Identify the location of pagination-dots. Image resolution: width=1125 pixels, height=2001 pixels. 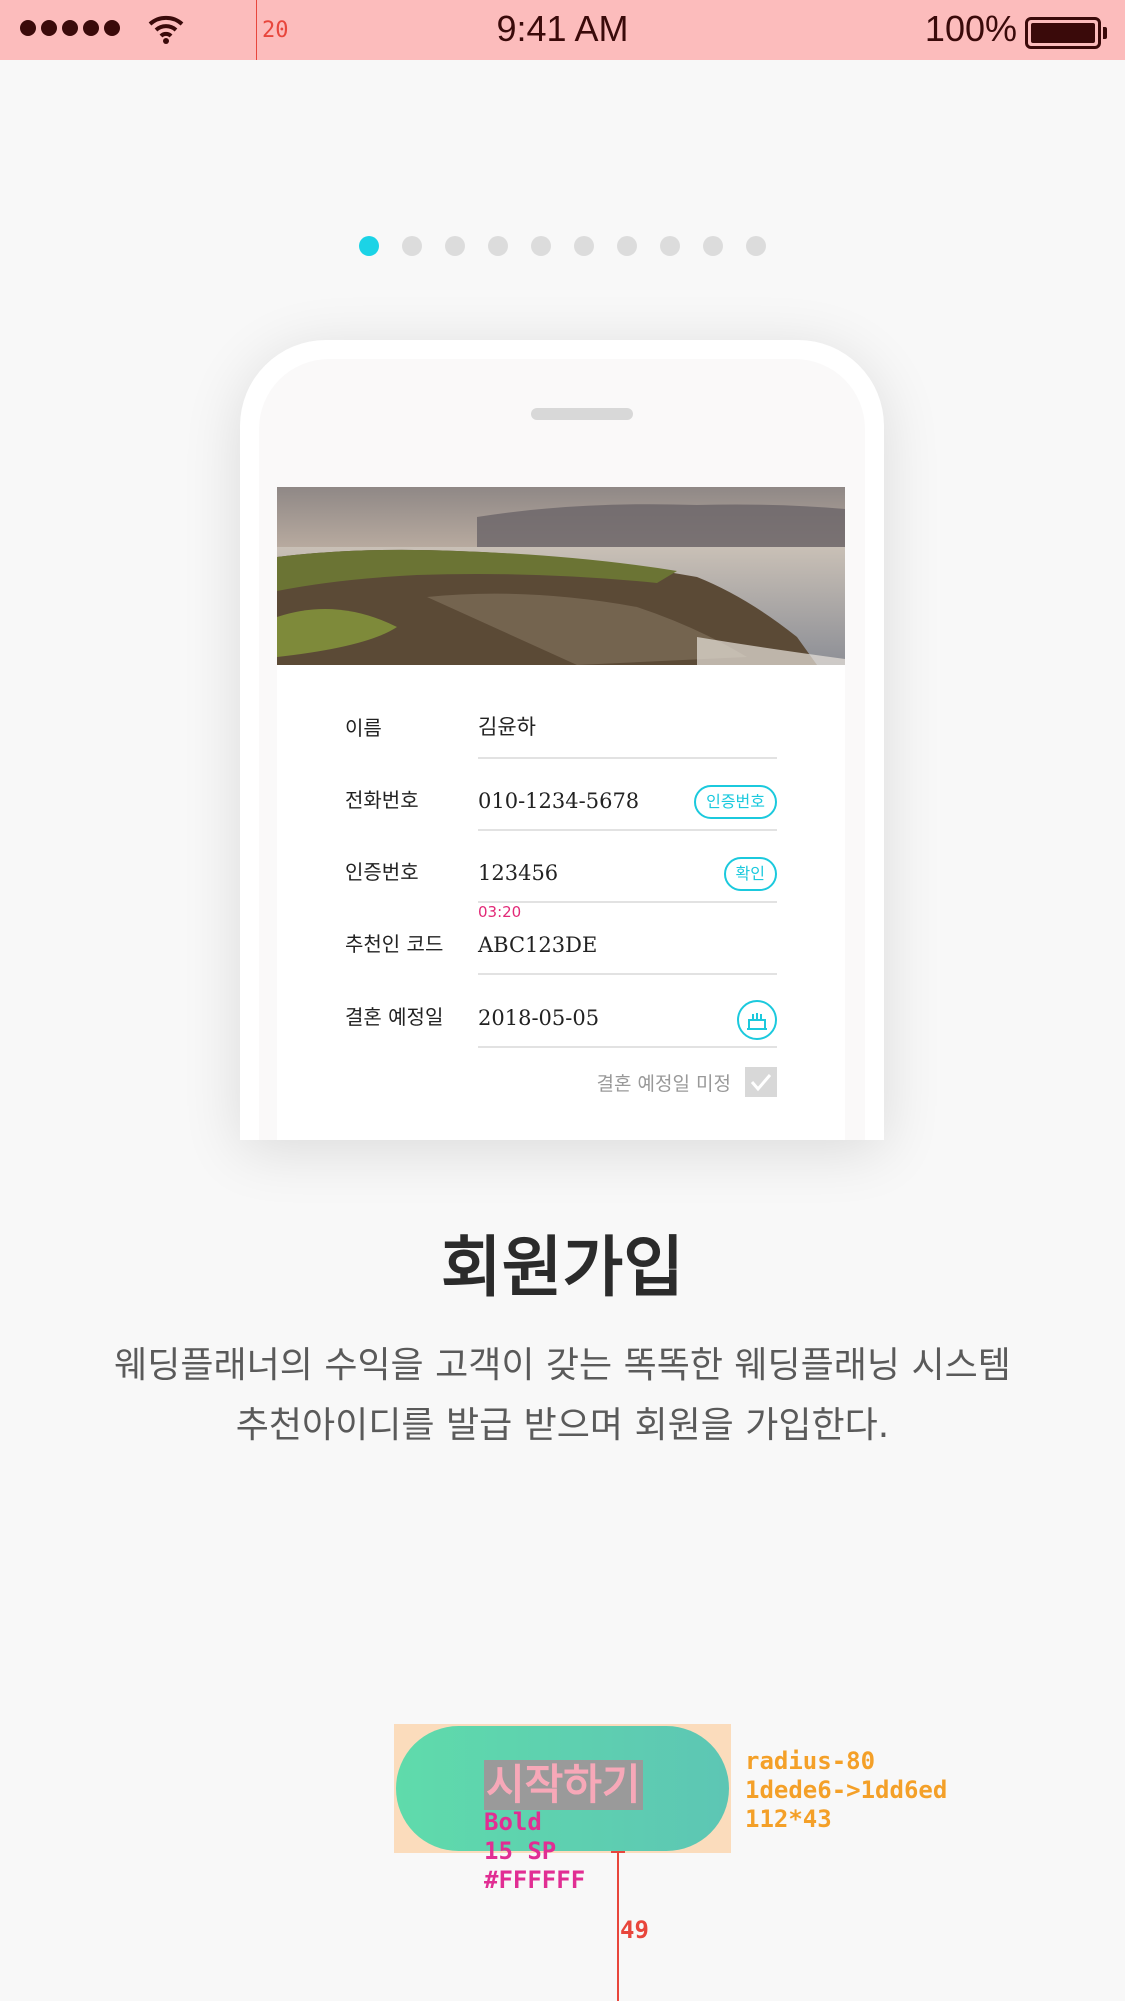
(562, 246).